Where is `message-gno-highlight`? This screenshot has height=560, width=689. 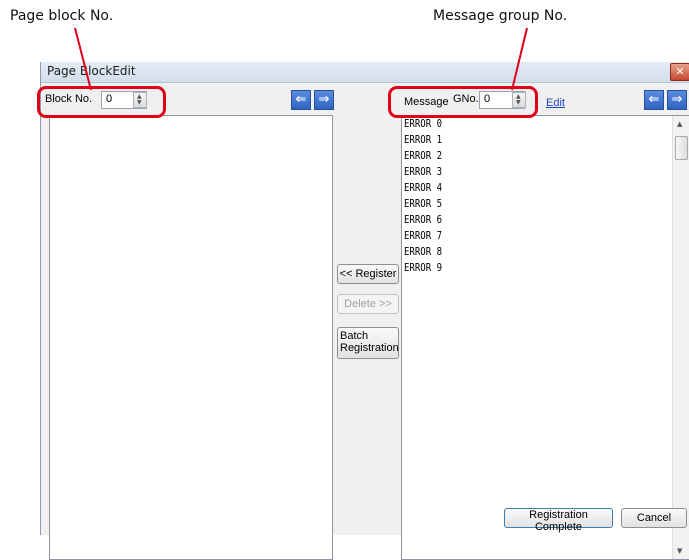 message-gno-highlight is located at coordinates (463, 102).